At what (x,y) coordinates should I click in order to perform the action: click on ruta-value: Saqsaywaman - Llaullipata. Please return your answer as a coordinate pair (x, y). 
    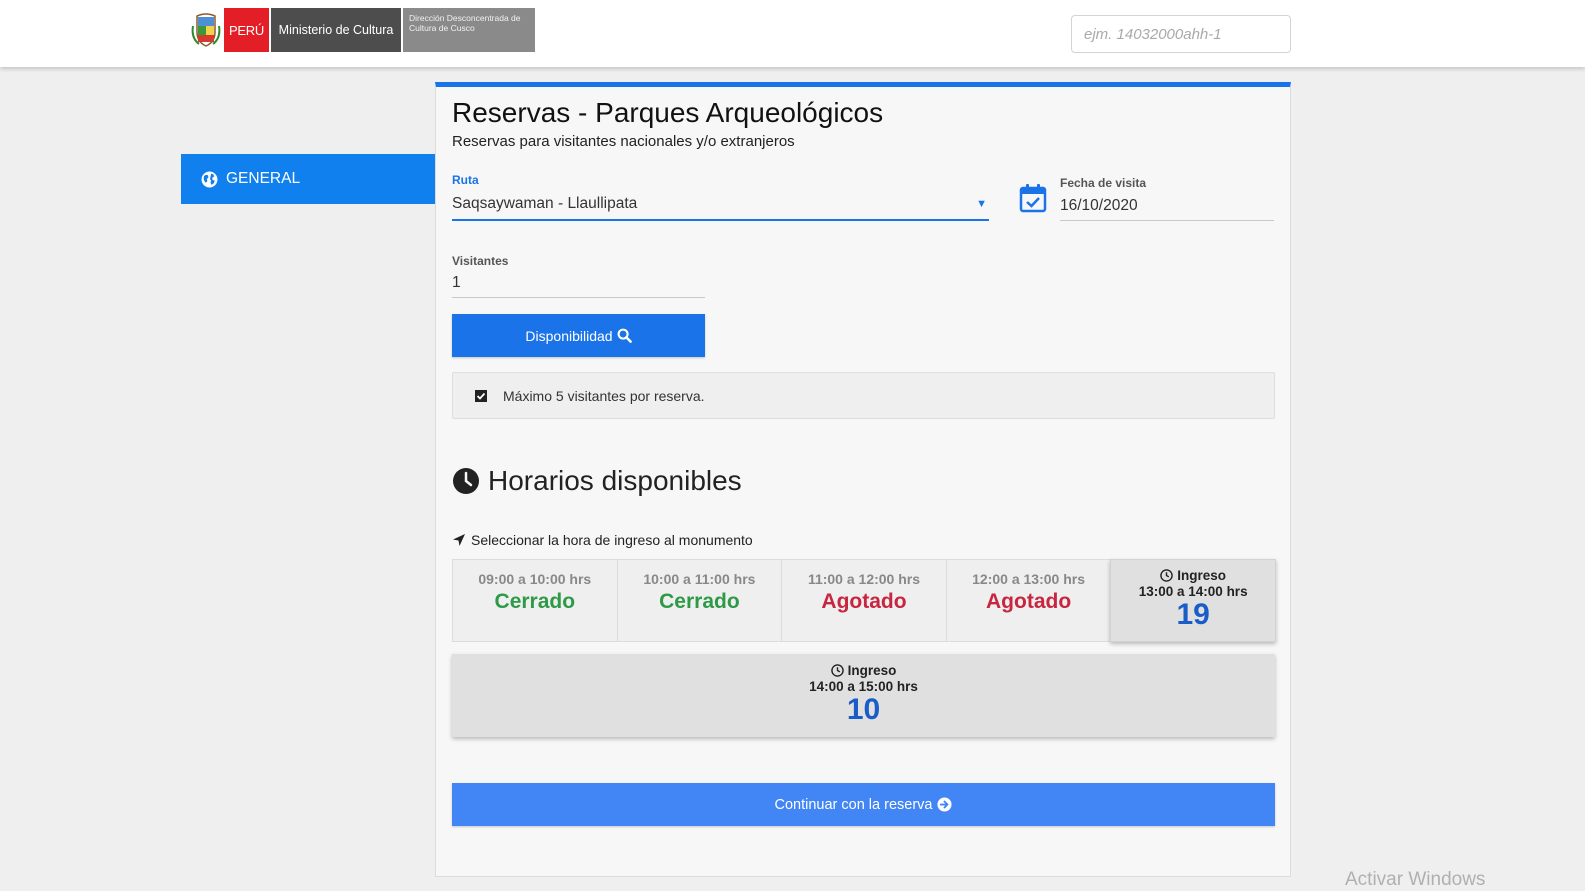
    Looking at the image, I should click on (545, 203).